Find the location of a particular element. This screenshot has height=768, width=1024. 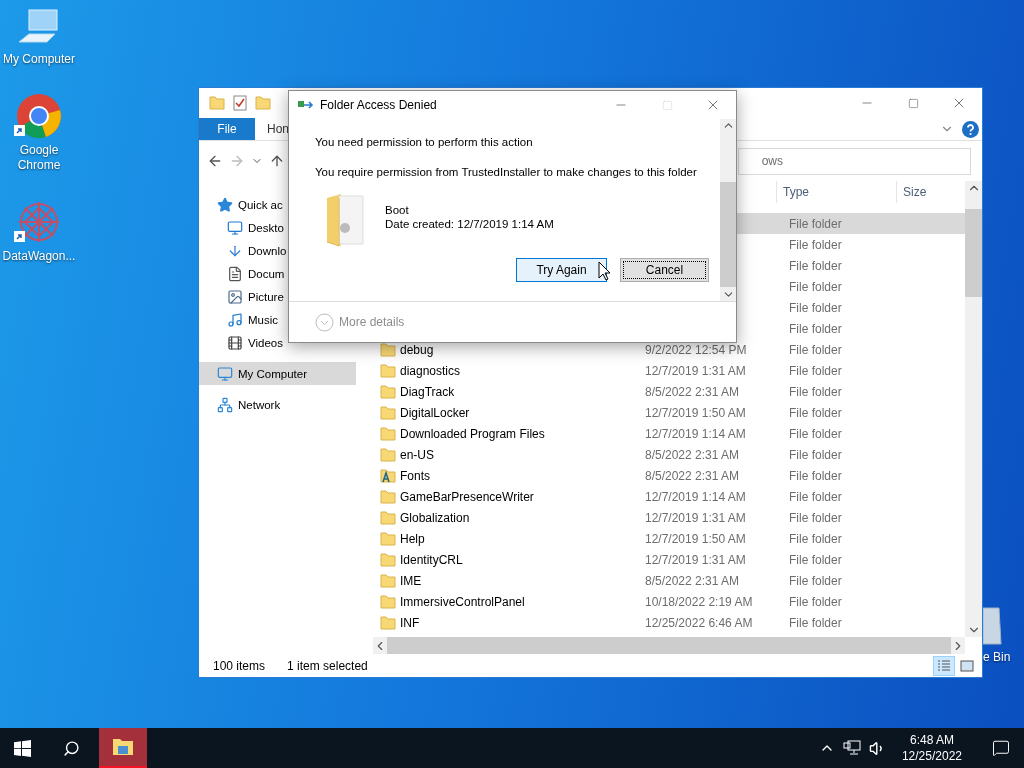

file-name: debug is located at coordinates (417, 349).